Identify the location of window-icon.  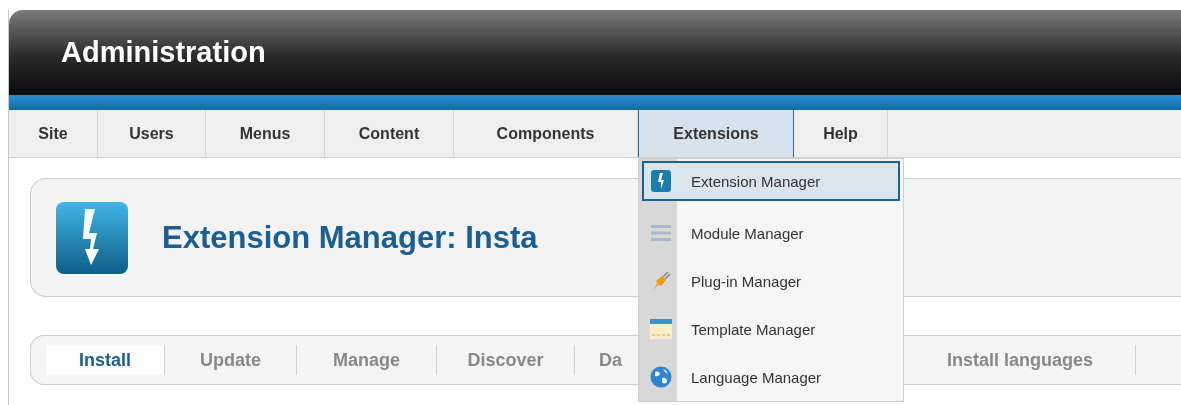
(661, 329).